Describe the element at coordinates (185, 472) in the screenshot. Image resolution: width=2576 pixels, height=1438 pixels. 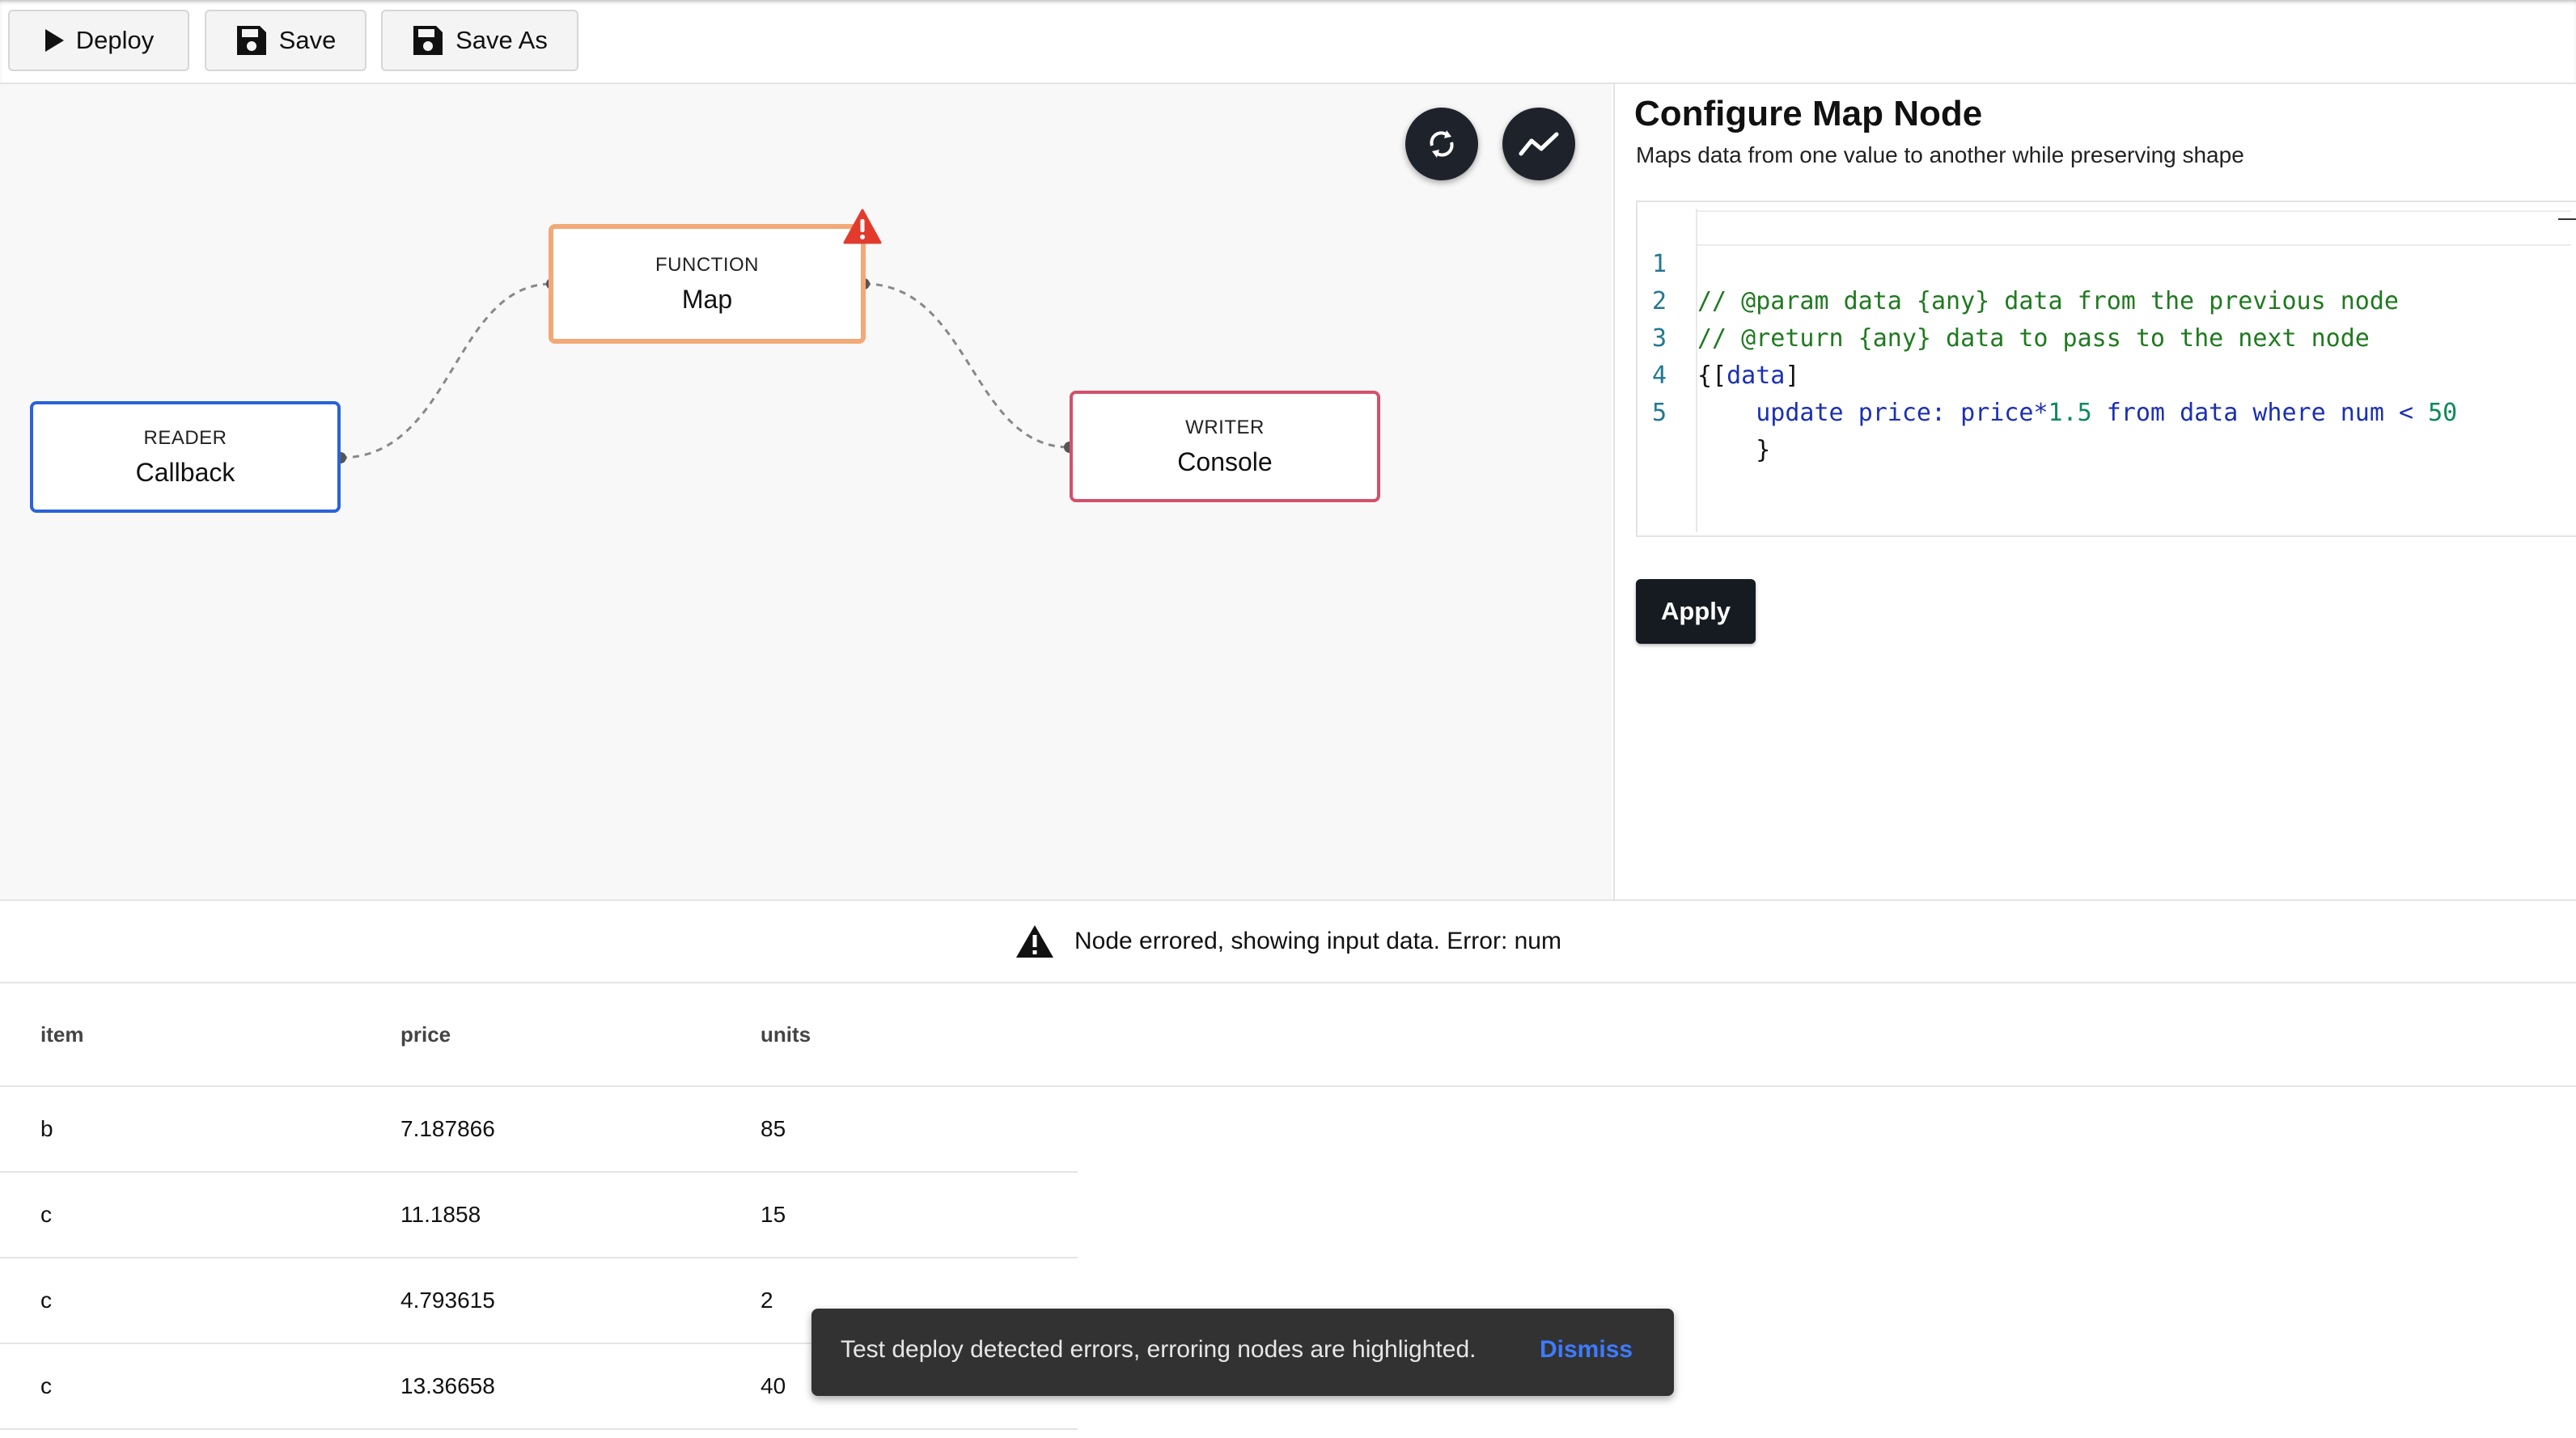
I see `node-name-label: Callback` at that location.